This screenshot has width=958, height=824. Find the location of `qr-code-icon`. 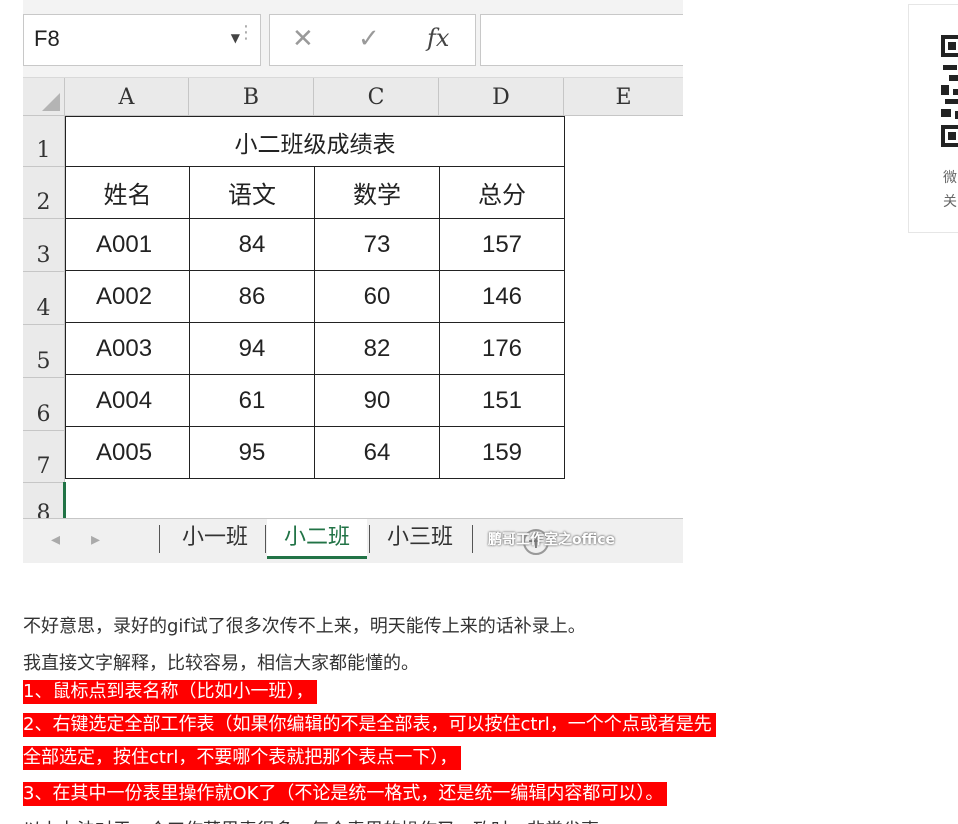

qr-code-icon is located at coordinates (949, 91).